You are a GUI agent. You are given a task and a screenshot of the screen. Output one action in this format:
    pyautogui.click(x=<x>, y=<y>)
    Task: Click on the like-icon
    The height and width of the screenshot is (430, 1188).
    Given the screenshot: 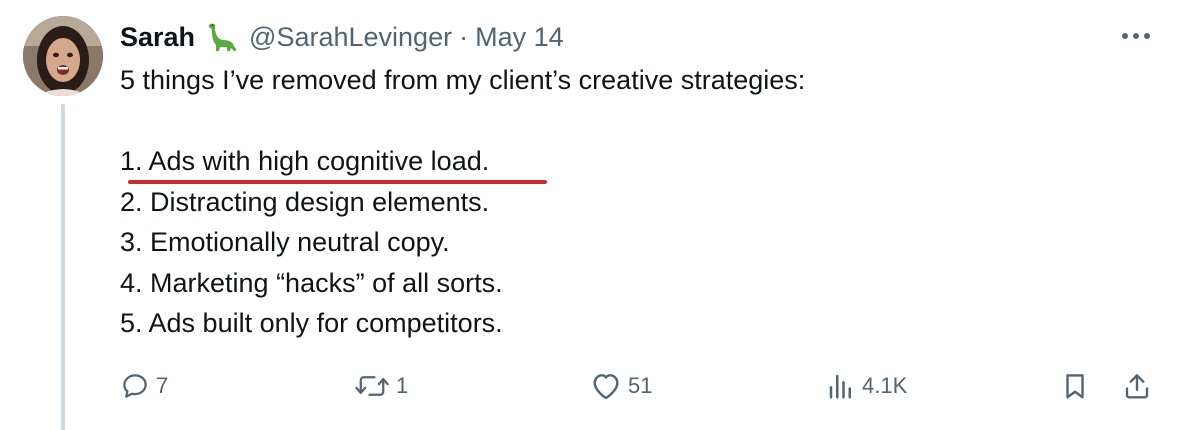 What is the action you would take?
    pyautogui.click(x=606, y=387)
    